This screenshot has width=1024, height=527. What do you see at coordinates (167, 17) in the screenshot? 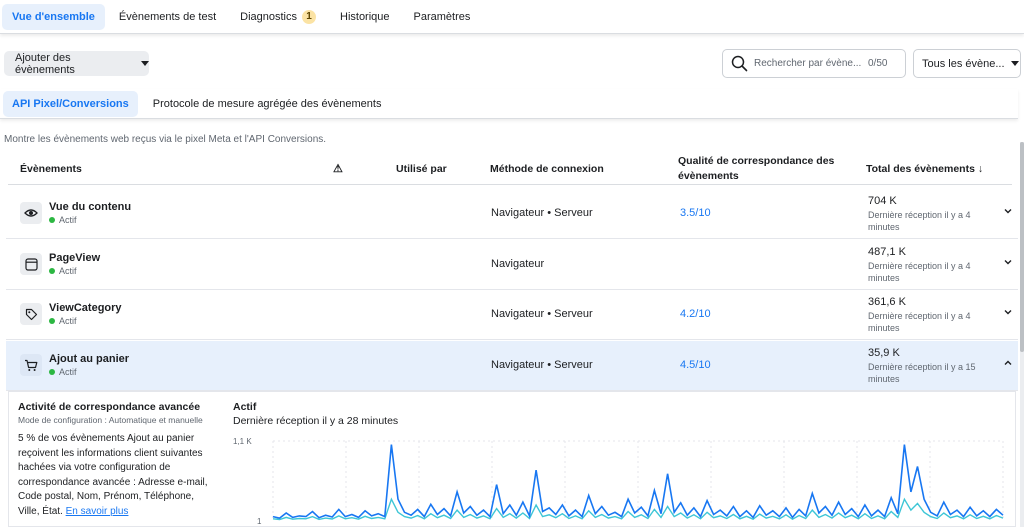
I see `tab-test-events: Évènements de test` at bounding box center [167, 17].